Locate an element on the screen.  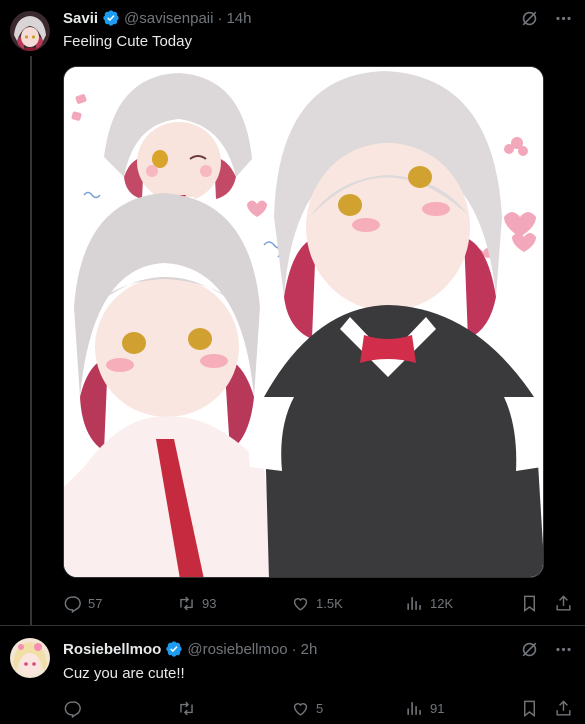
author-handle: @rosiebellmoo is located at coordinates (237, 649).